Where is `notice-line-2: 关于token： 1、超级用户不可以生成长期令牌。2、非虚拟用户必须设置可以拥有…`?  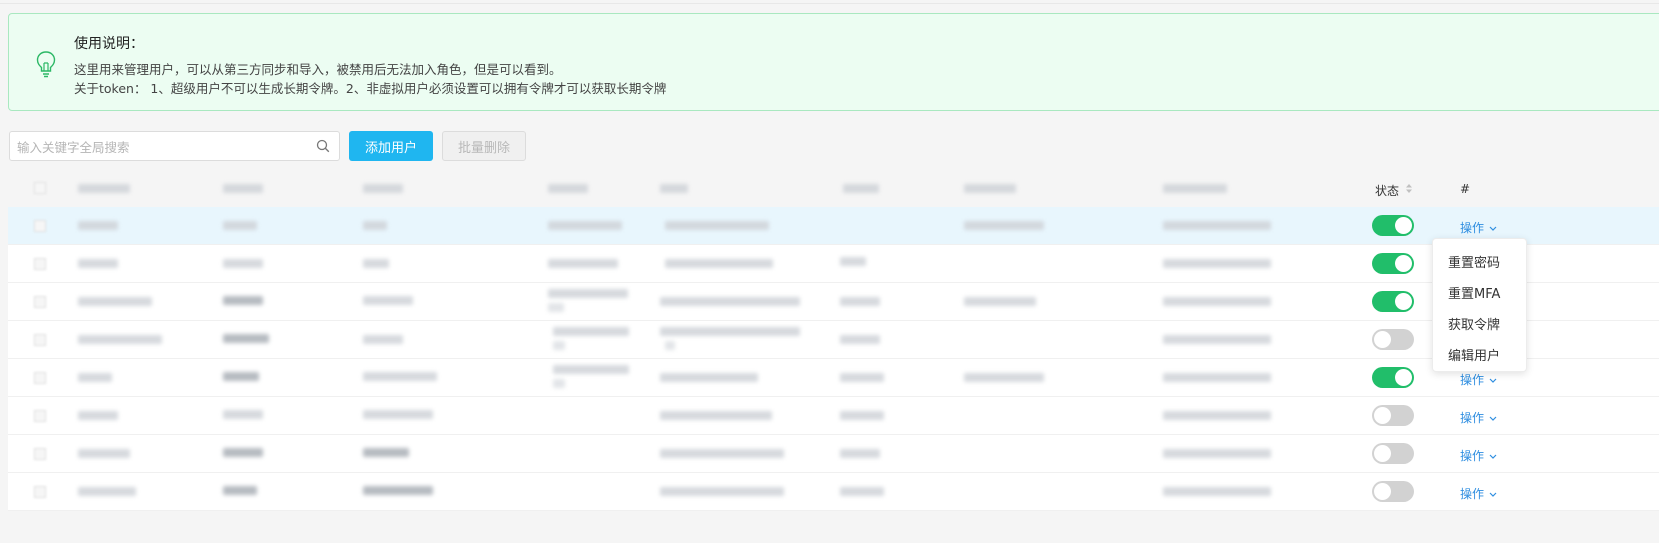
notice-line-2: 关于token： 1、超级用户不可以生成长期令牌。2、非虚拟用户必须设置可以拥有… is located at coordinates (370, 88).